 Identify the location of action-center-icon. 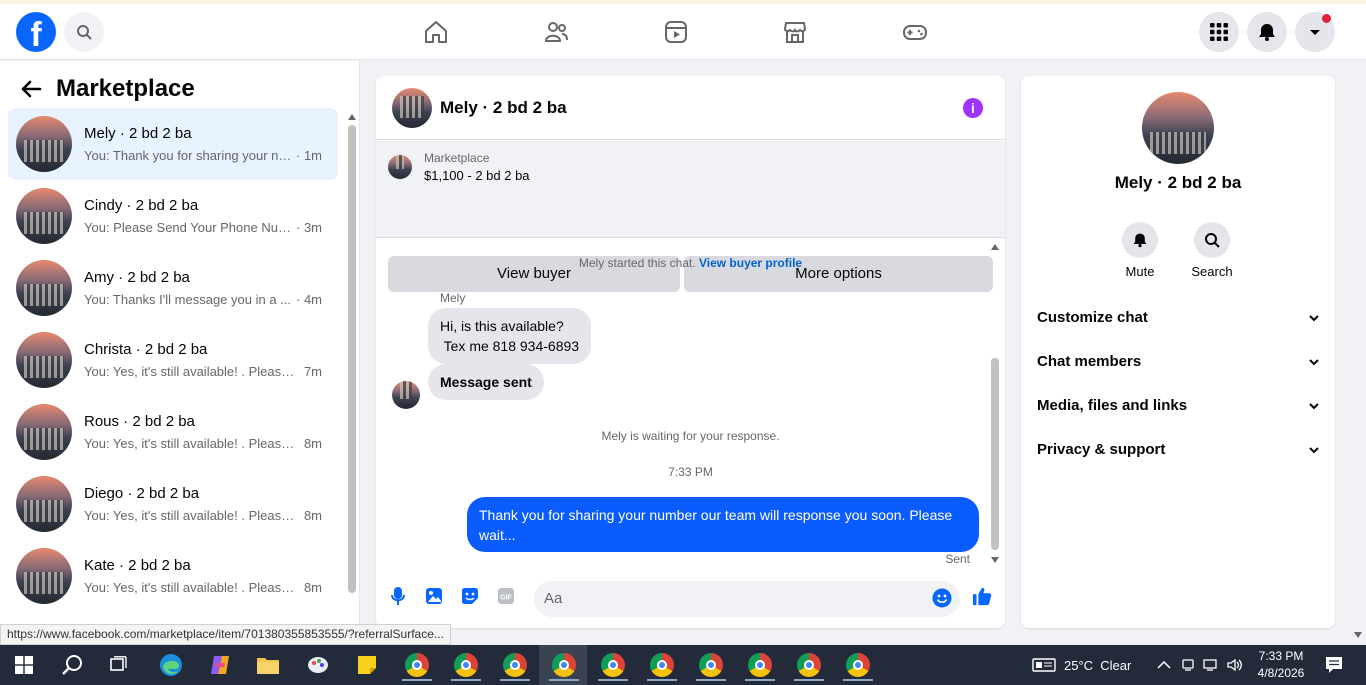
(1334, 665).